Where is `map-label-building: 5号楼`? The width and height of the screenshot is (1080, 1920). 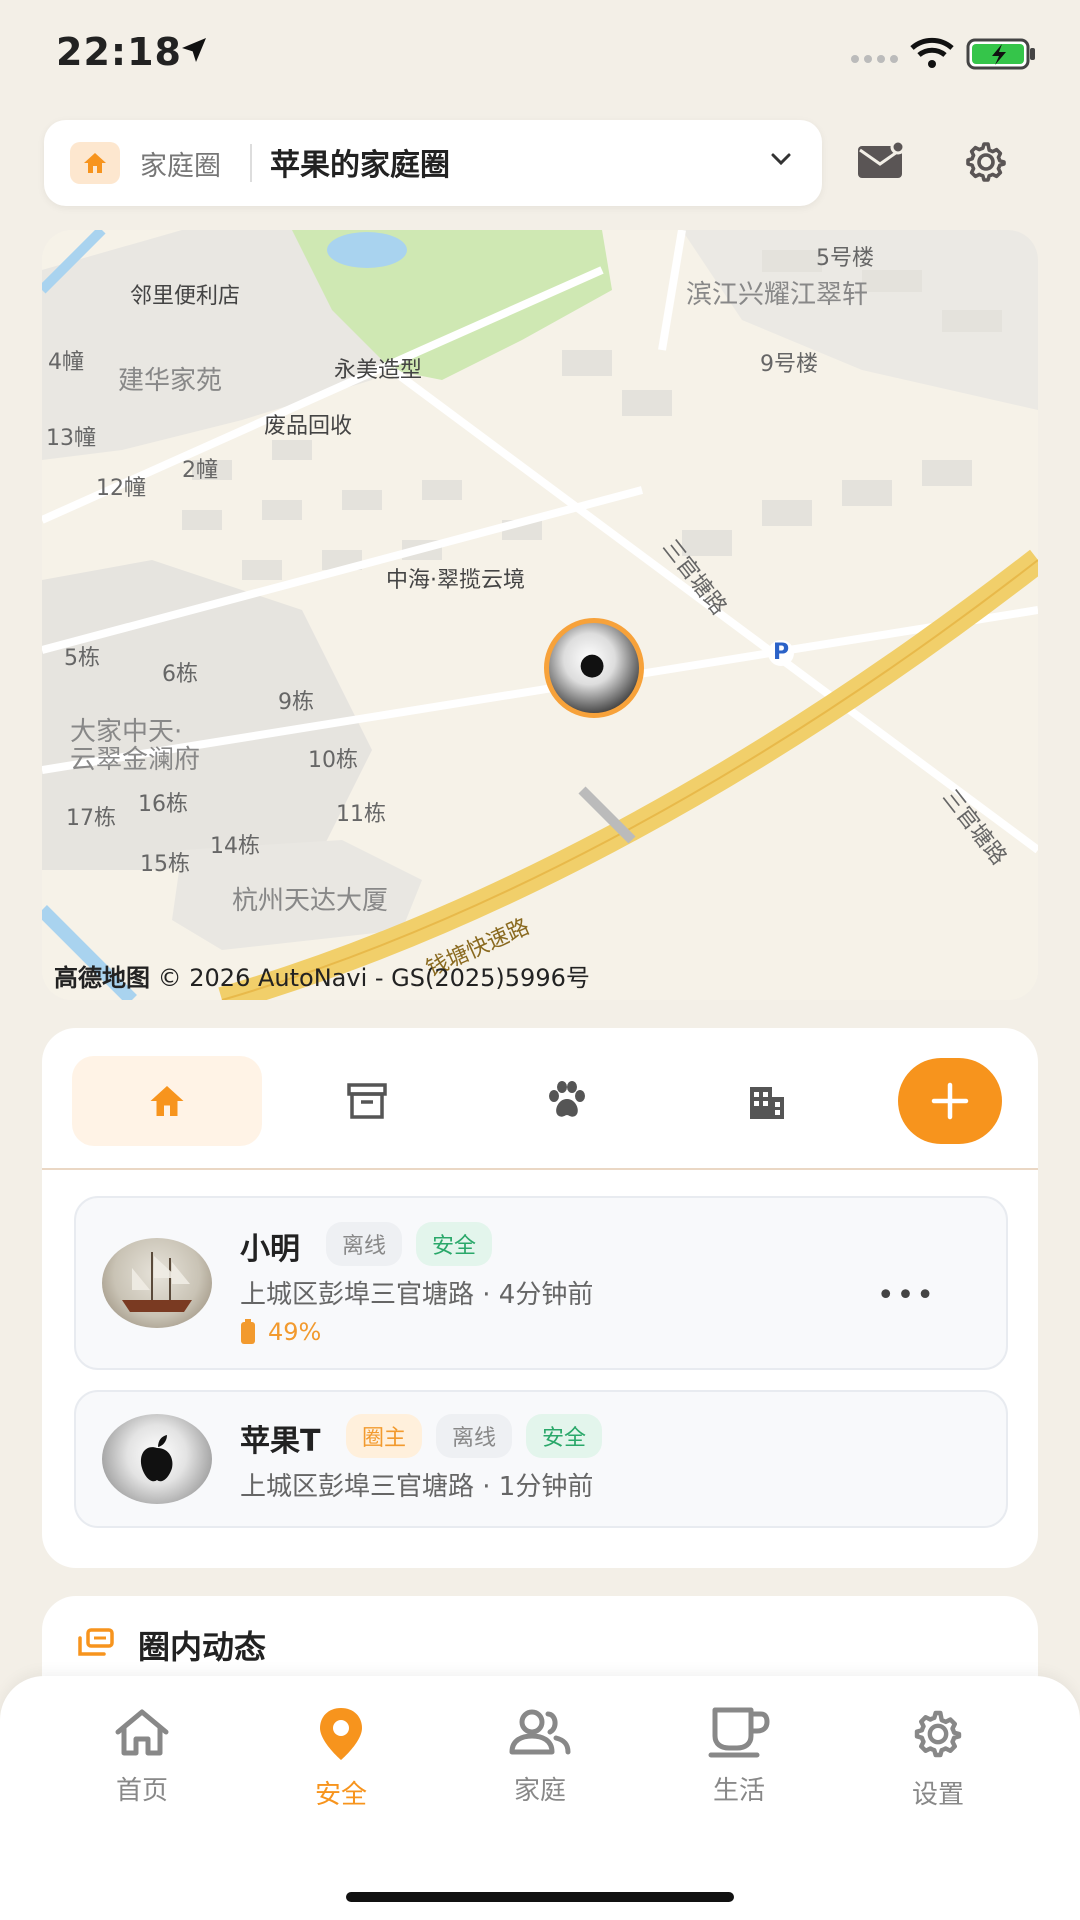 map-label-building: 5号楼 is located at coordinates (845, 258).